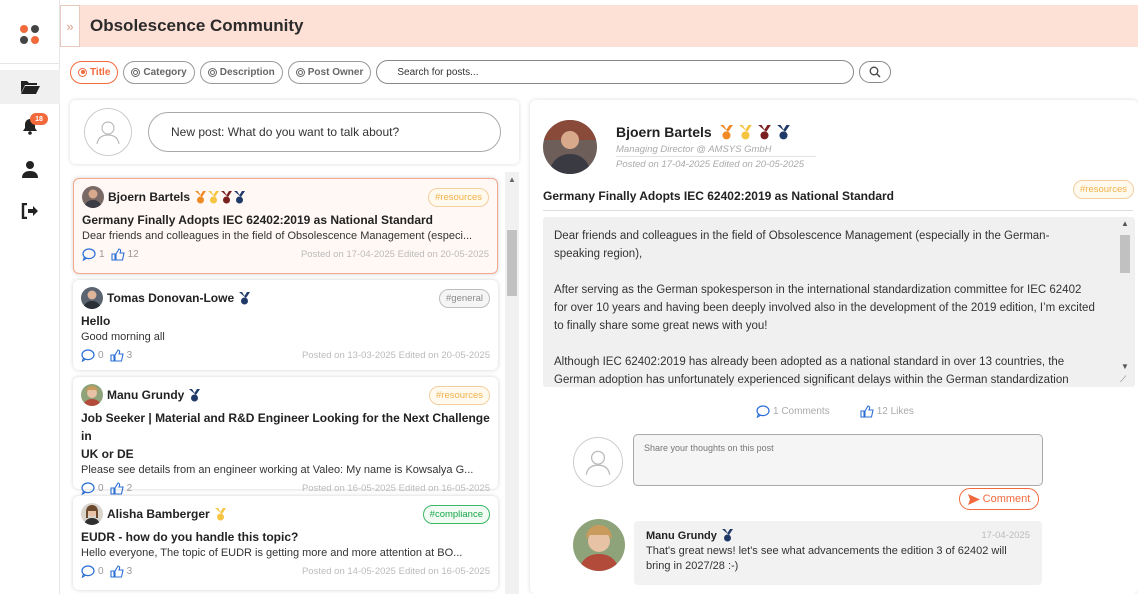  Describe the element at coordinates (30, 211) in the screenshot. I see `rail-item-logout` at that location.